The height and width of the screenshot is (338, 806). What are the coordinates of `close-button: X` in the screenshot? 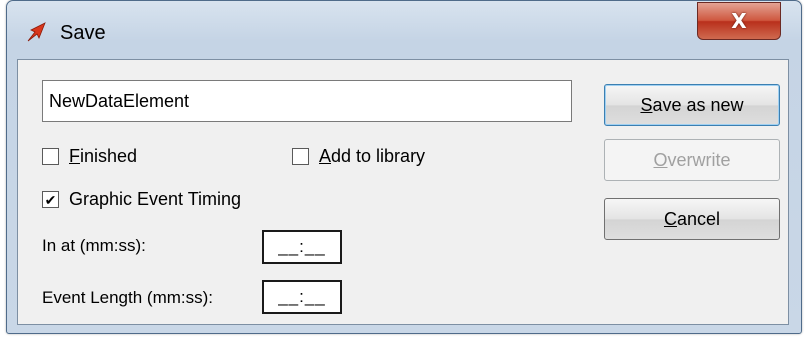 It's located at (739, 21).